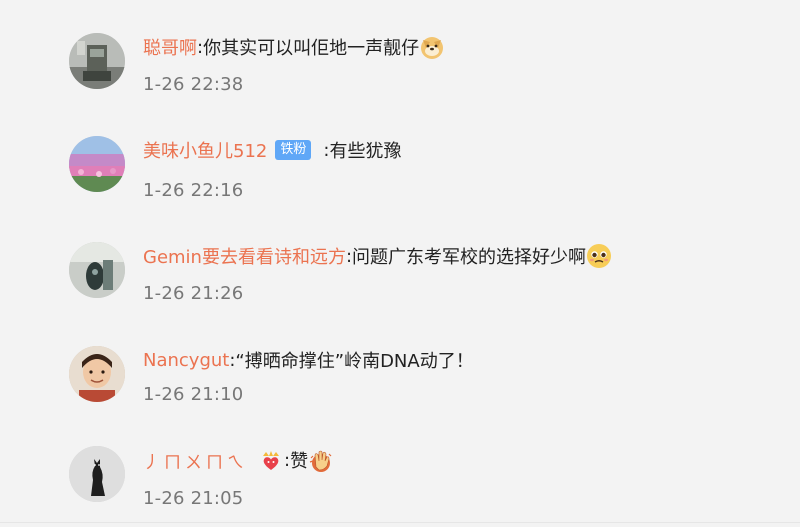 This screenshot has width=800, height=527. Describe the element at coordinates (193, 293) in the screenshot. I see `comment-timestamp: 1-26 21:26` at that location.